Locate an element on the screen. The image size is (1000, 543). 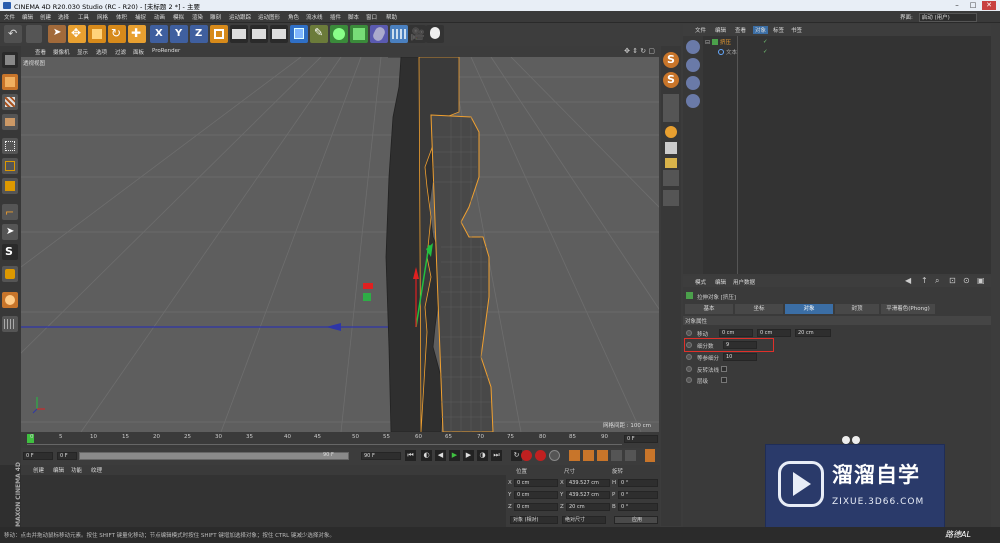
coord-mode-dropdown: 对象 (相对) is located at coordinates (534, 520).